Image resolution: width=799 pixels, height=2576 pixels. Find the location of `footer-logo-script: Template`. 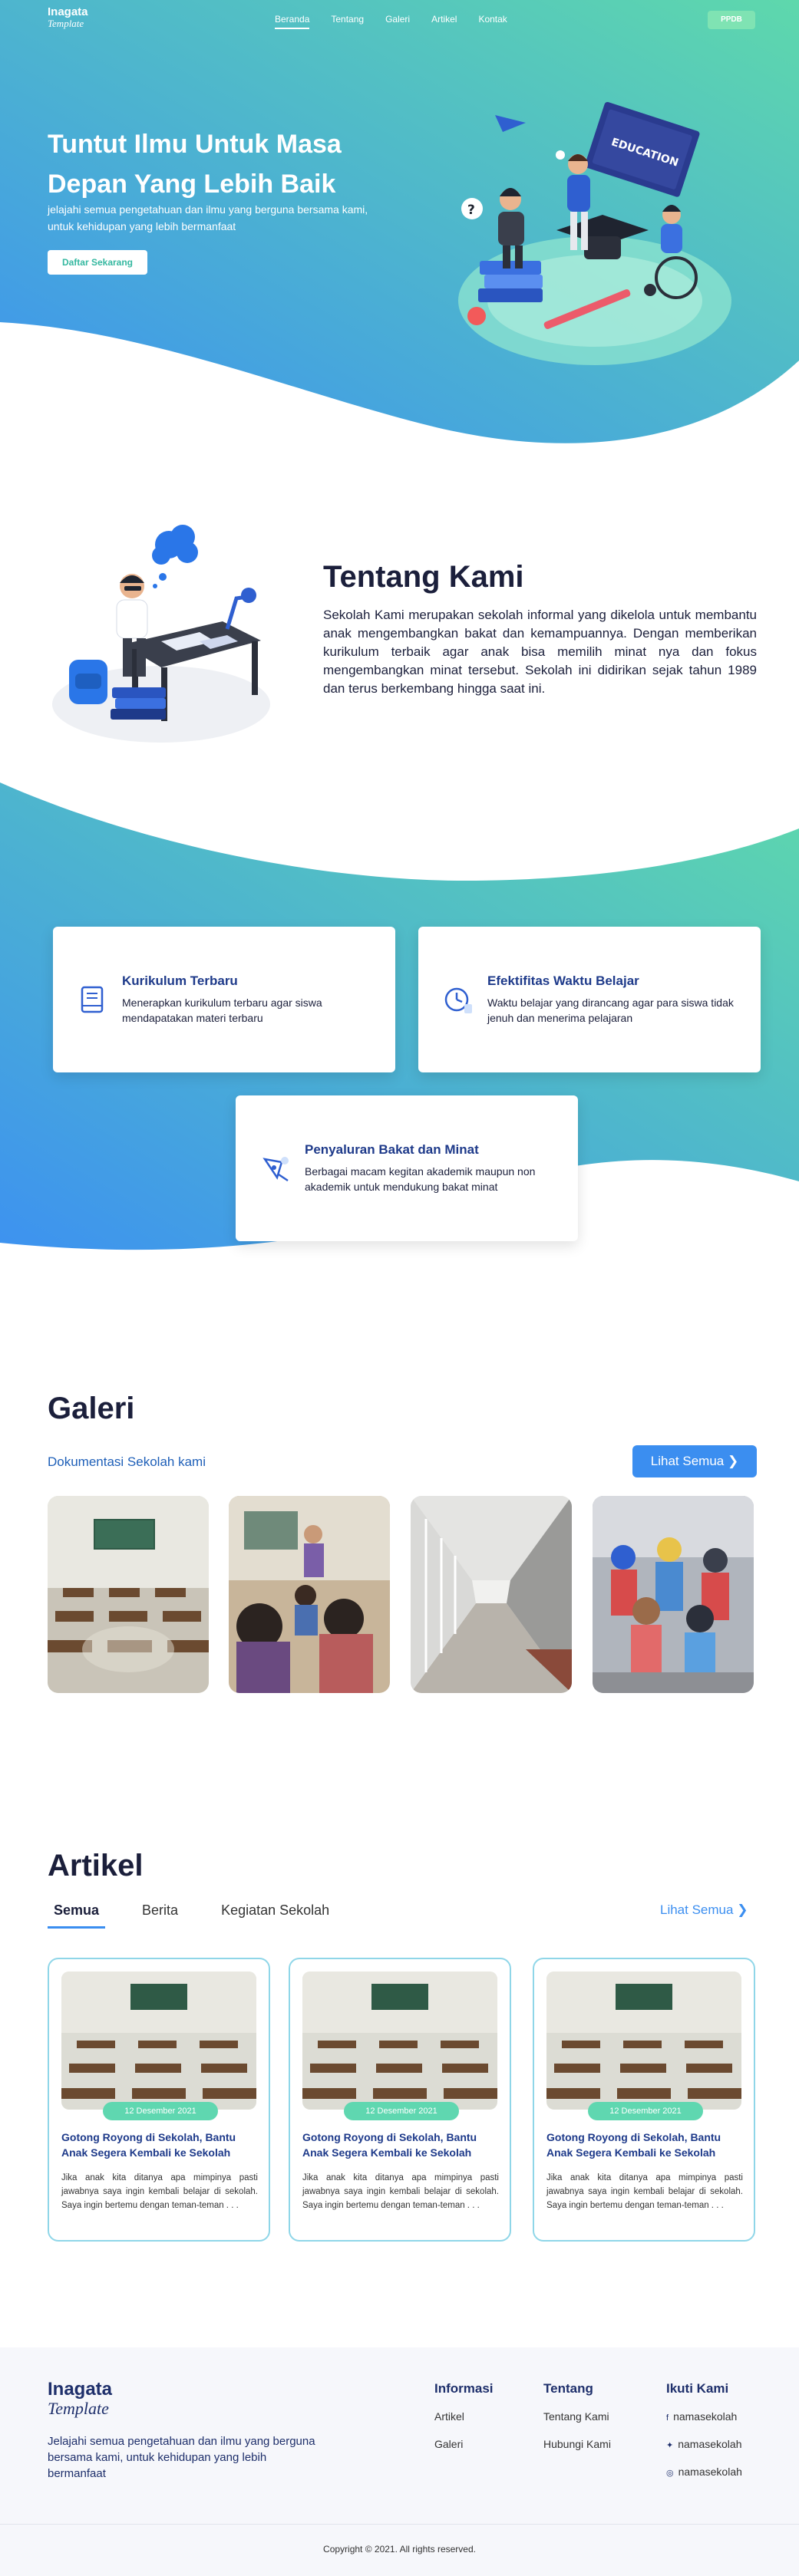

footer-logo-script: Template is located at coordinates (78, 2408).